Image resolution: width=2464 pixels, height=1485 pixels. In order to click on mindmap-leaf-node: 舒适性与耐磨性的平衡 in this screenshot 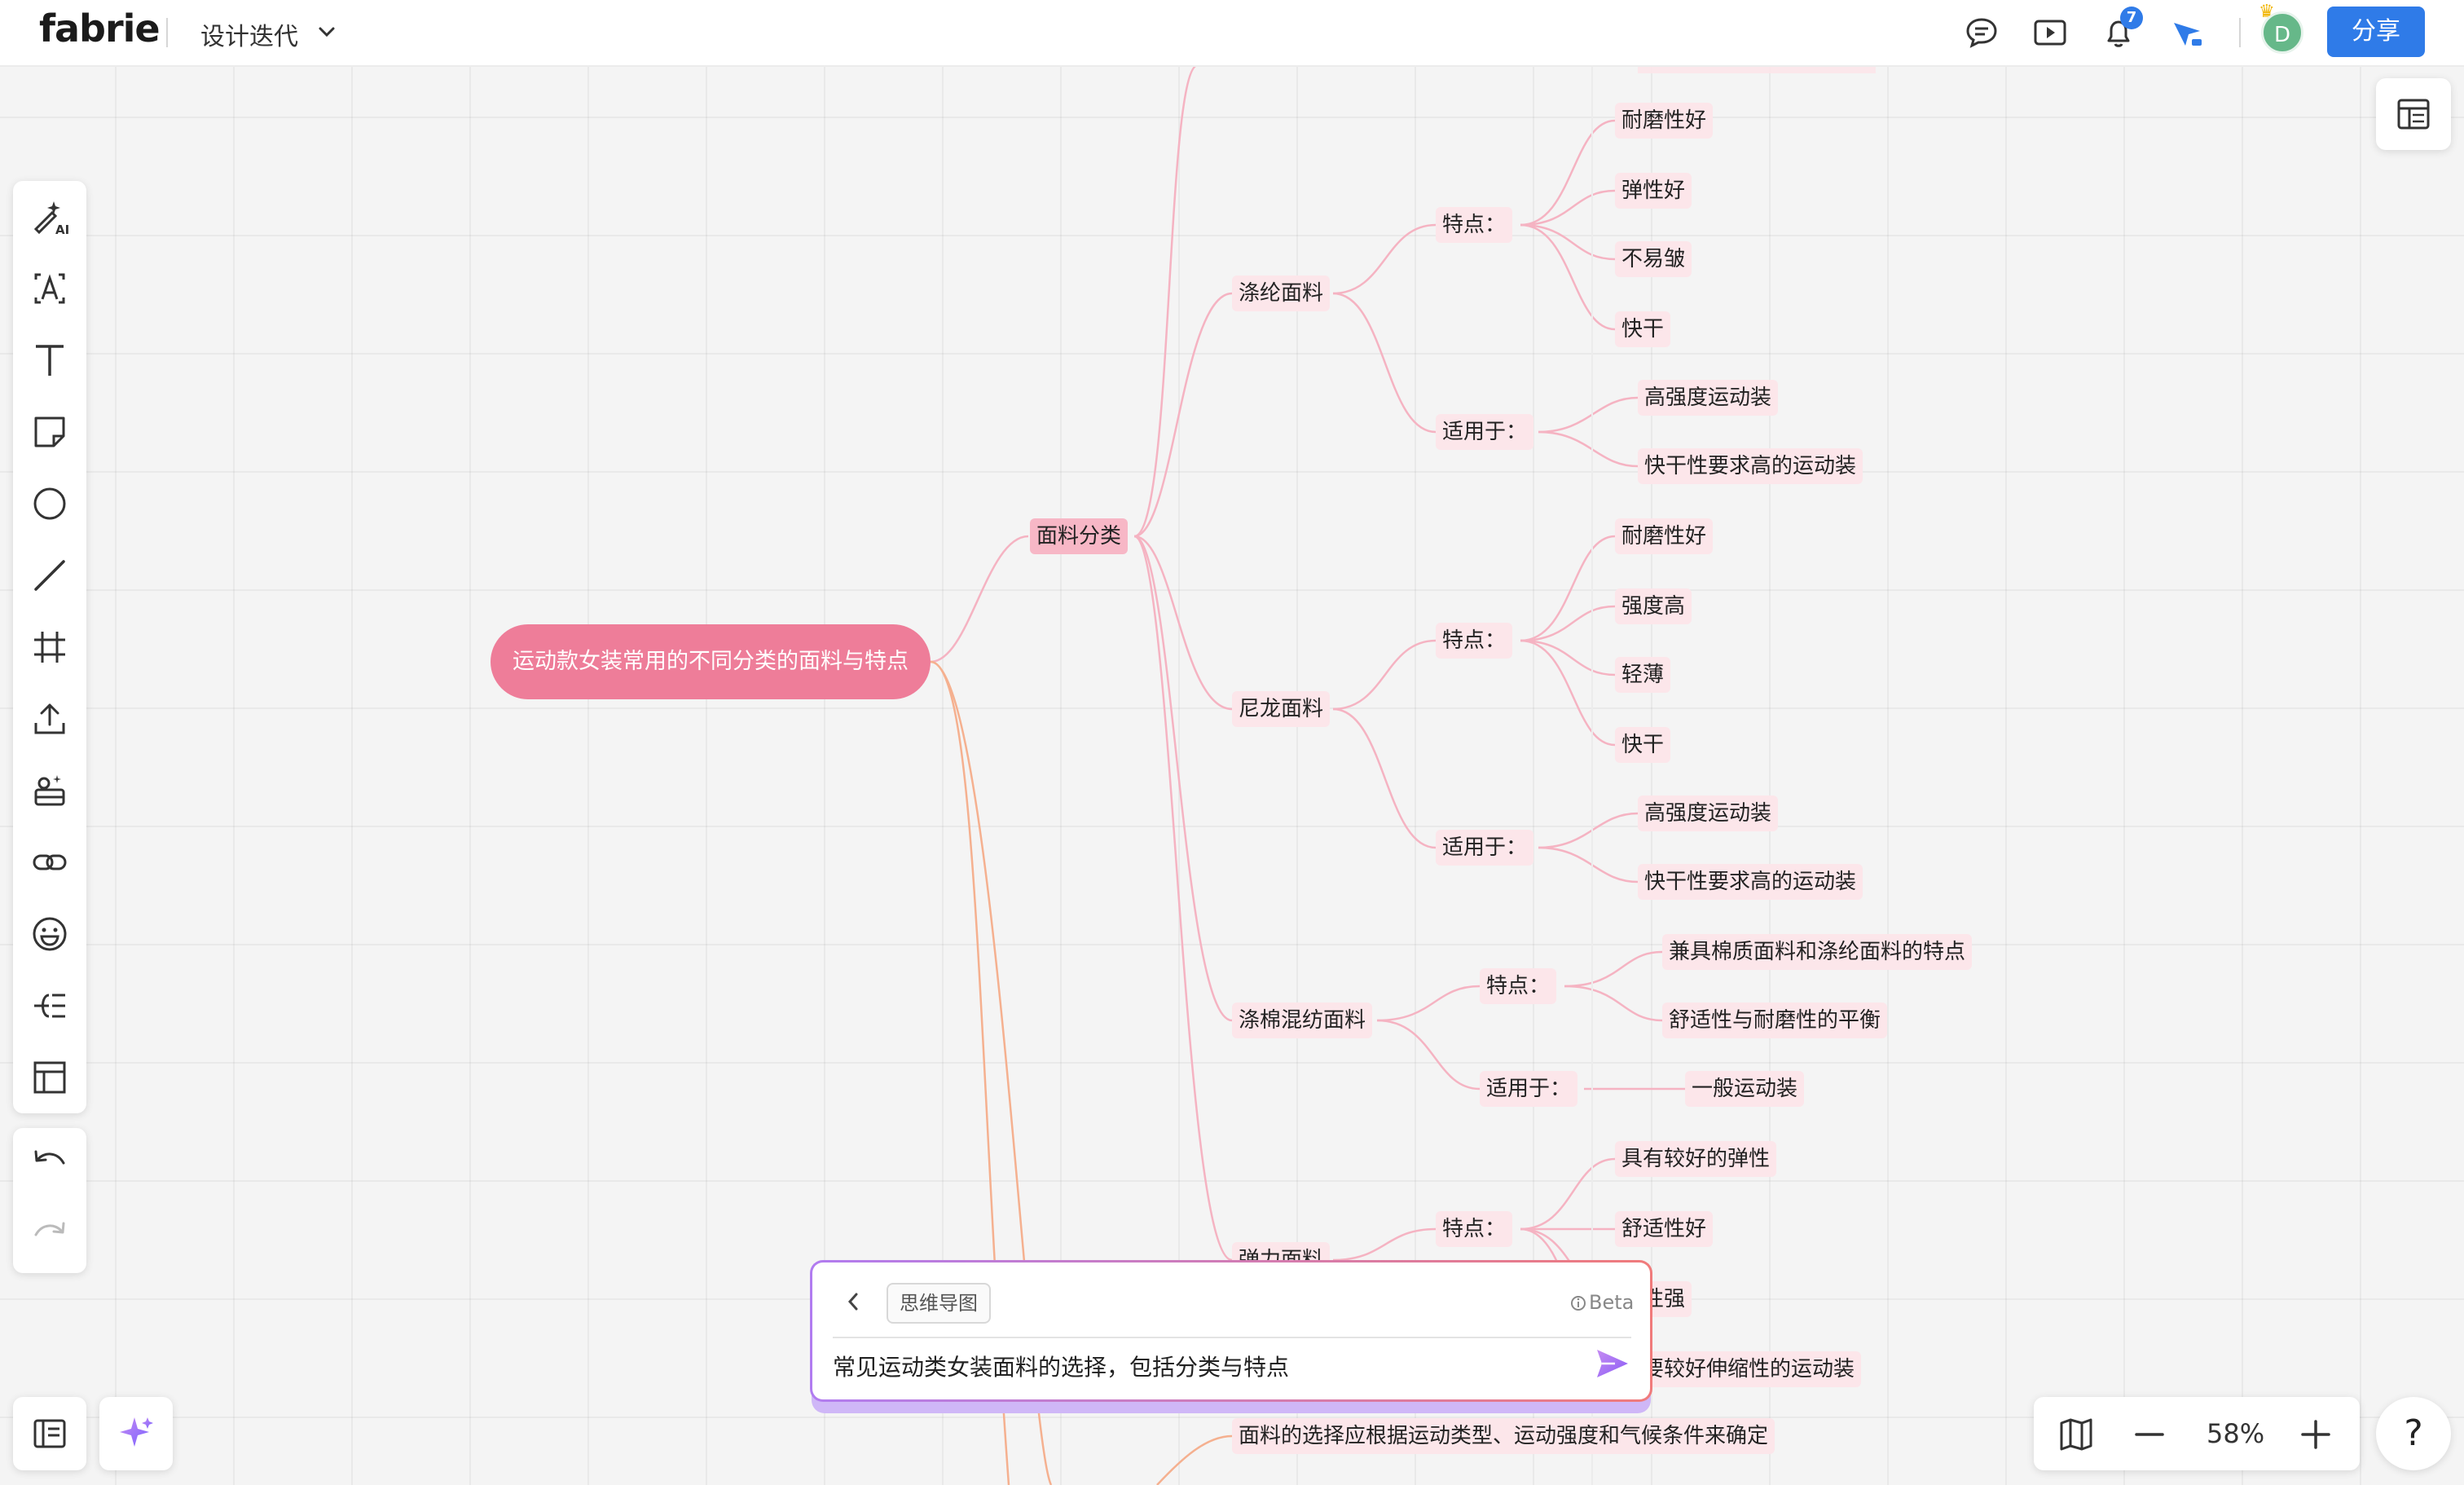, I will do `click(1775, 1020)`.